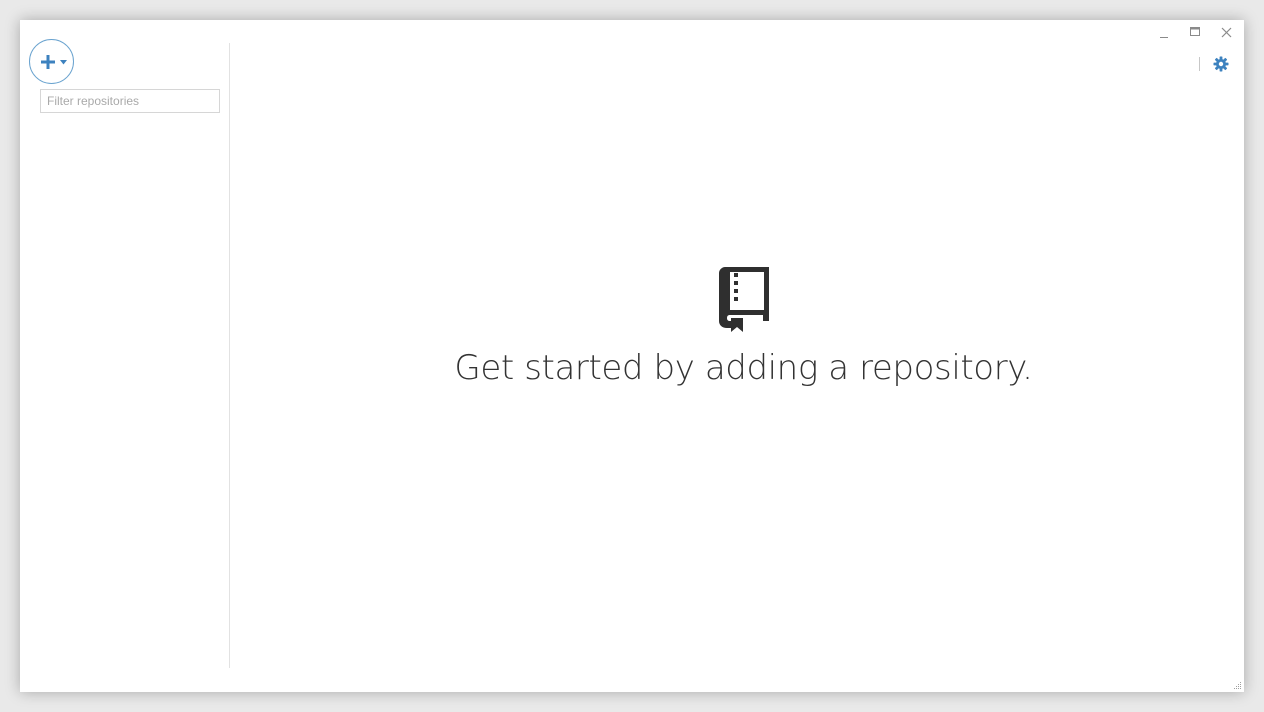  What do you see at coordinates (130, 101) in the screenshot?
I see `filter-repositories-input` at bounding box center [130, 101].